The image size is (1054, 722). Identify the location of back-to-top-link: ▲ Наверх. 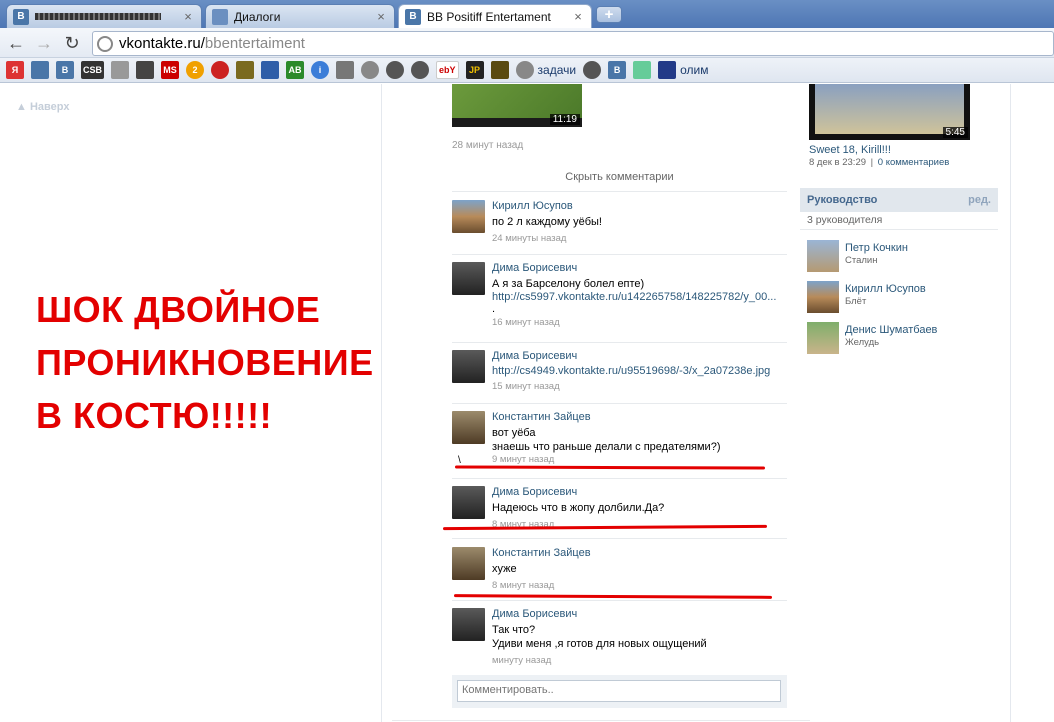
(42, 107).